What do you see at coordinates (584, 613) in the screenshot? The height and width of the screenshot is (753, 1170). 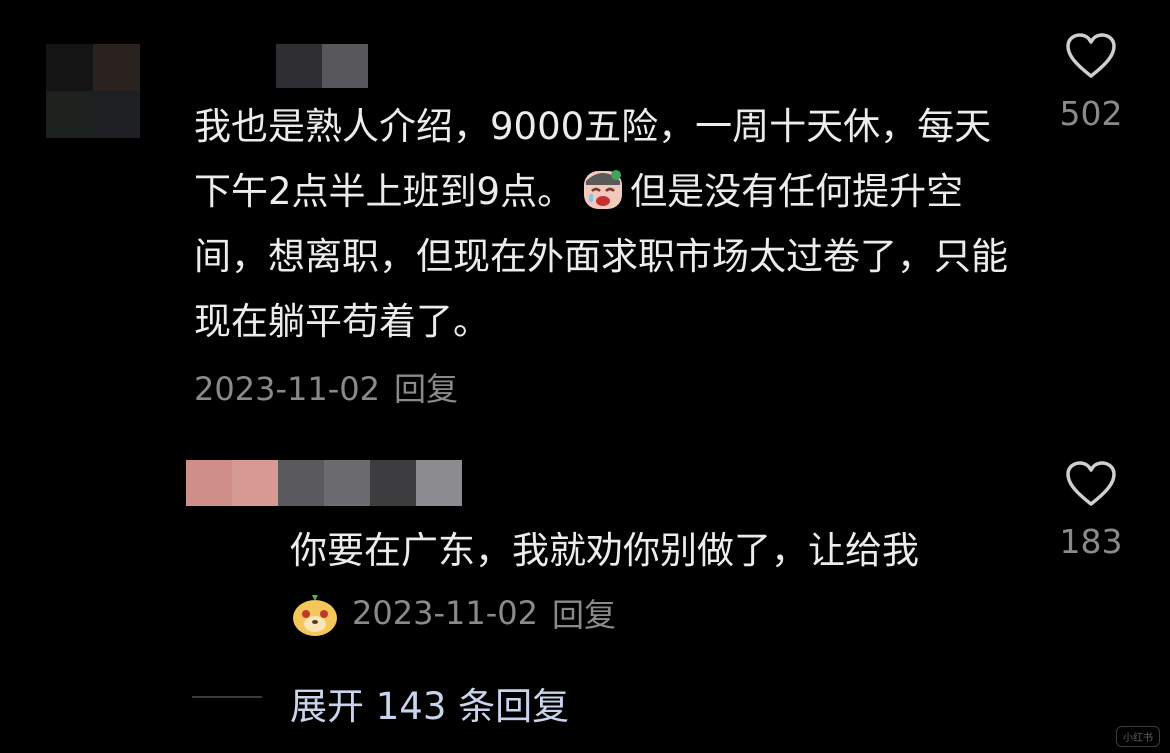 I see `reply-reply-button: 回复` at bounding box center [584, 613].